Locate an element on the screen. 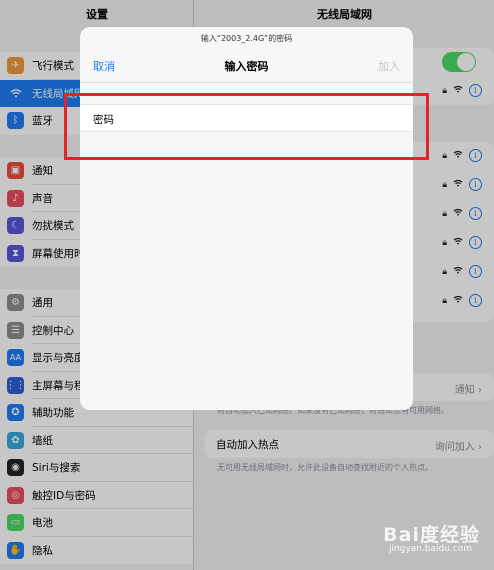  header-divider is located at coordinates (246, 82).